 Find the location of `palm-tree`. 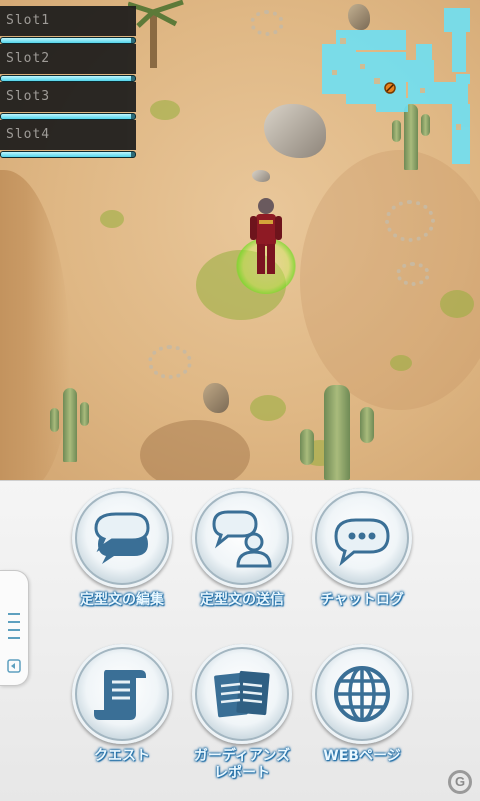

palm-tree is located at coordinates (156, 34).